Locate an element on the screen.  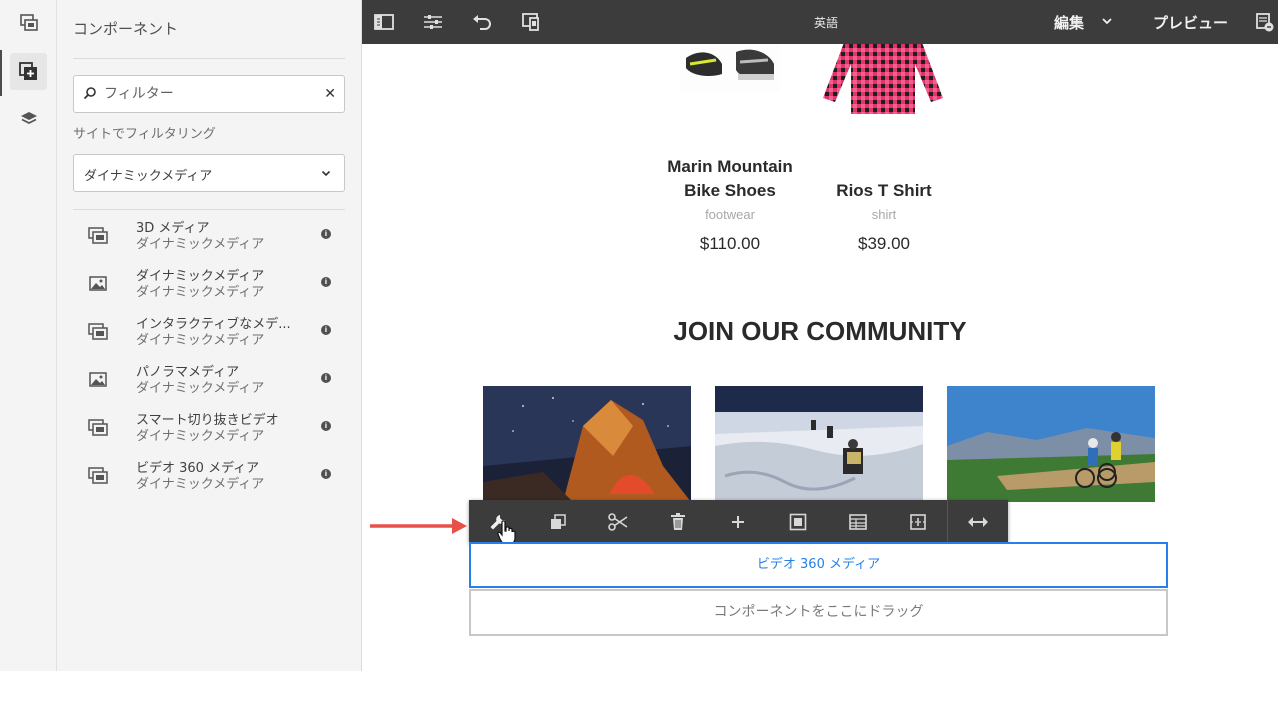
components-rail-button is located at coordinates (28, 71).